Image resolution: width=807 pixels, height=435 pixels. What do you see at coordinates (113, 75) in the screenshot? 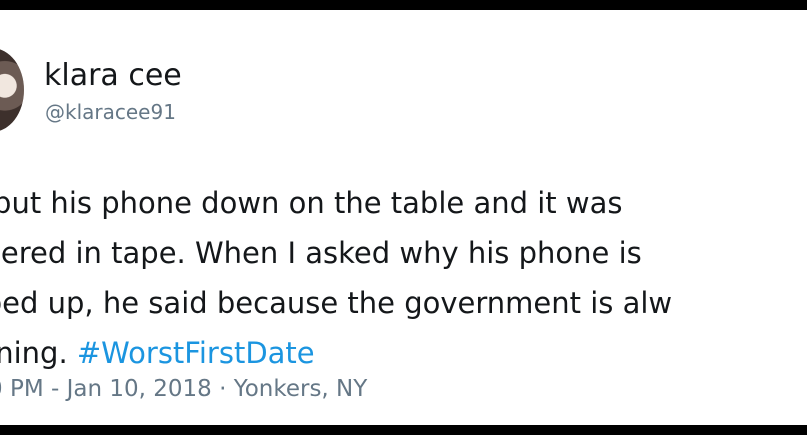
I see `user-name: klara cee` at bounding box center [113, 75].